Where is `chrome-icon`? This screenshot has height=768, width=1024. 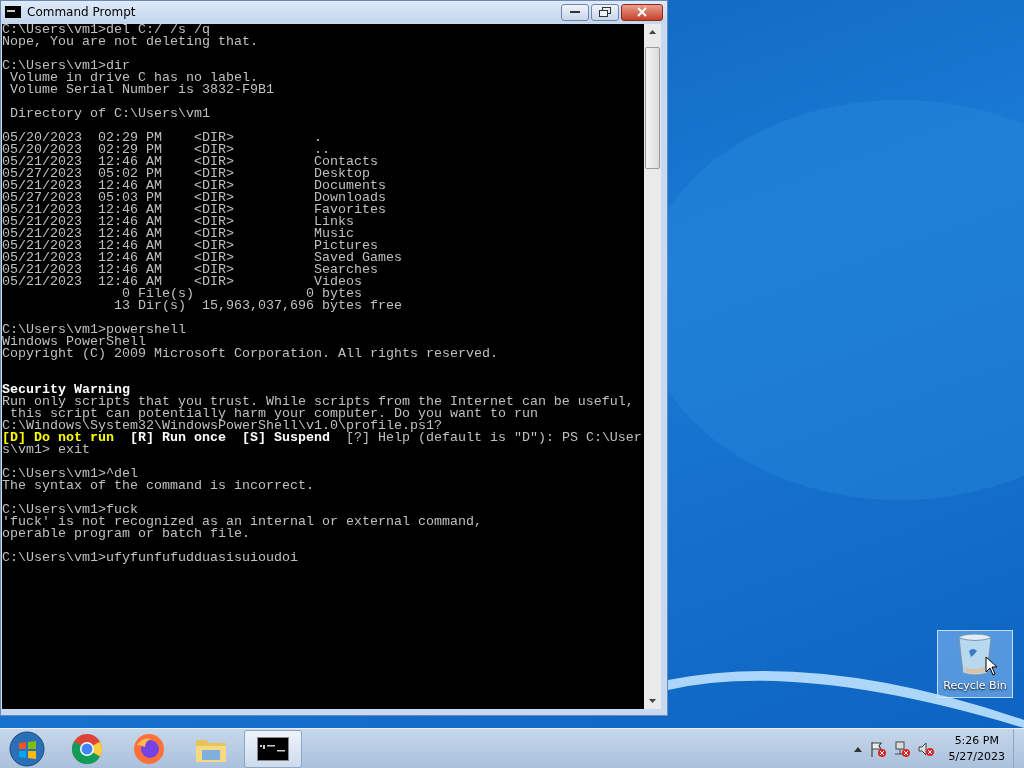
chrome-icon is located at coordinates (87, 749).